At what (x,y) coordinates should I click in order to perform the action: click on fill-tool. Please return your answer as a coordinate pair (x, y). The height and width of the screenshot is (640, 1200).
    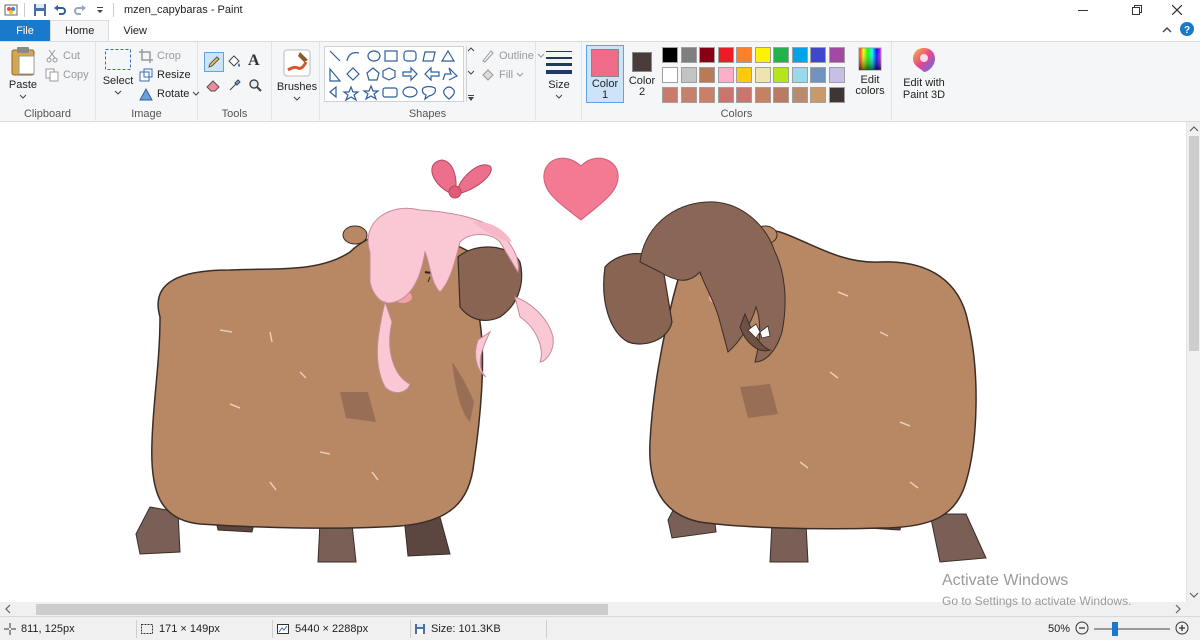
    Looking at the image, I should click on (234, 63).